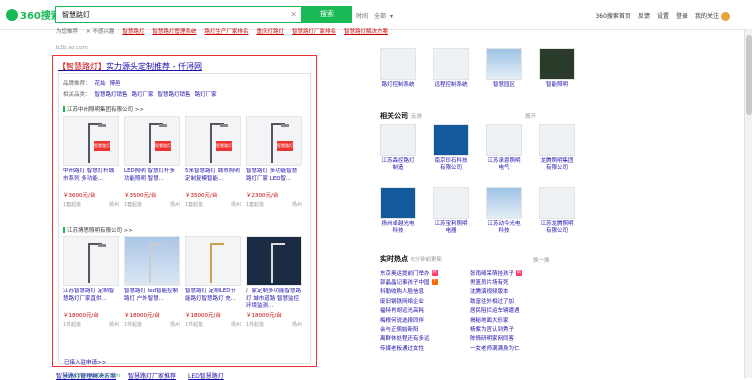 The width and height of the screenshot is (752, 380). I want to click on link-feedback: 反馈, so click(644, 16).